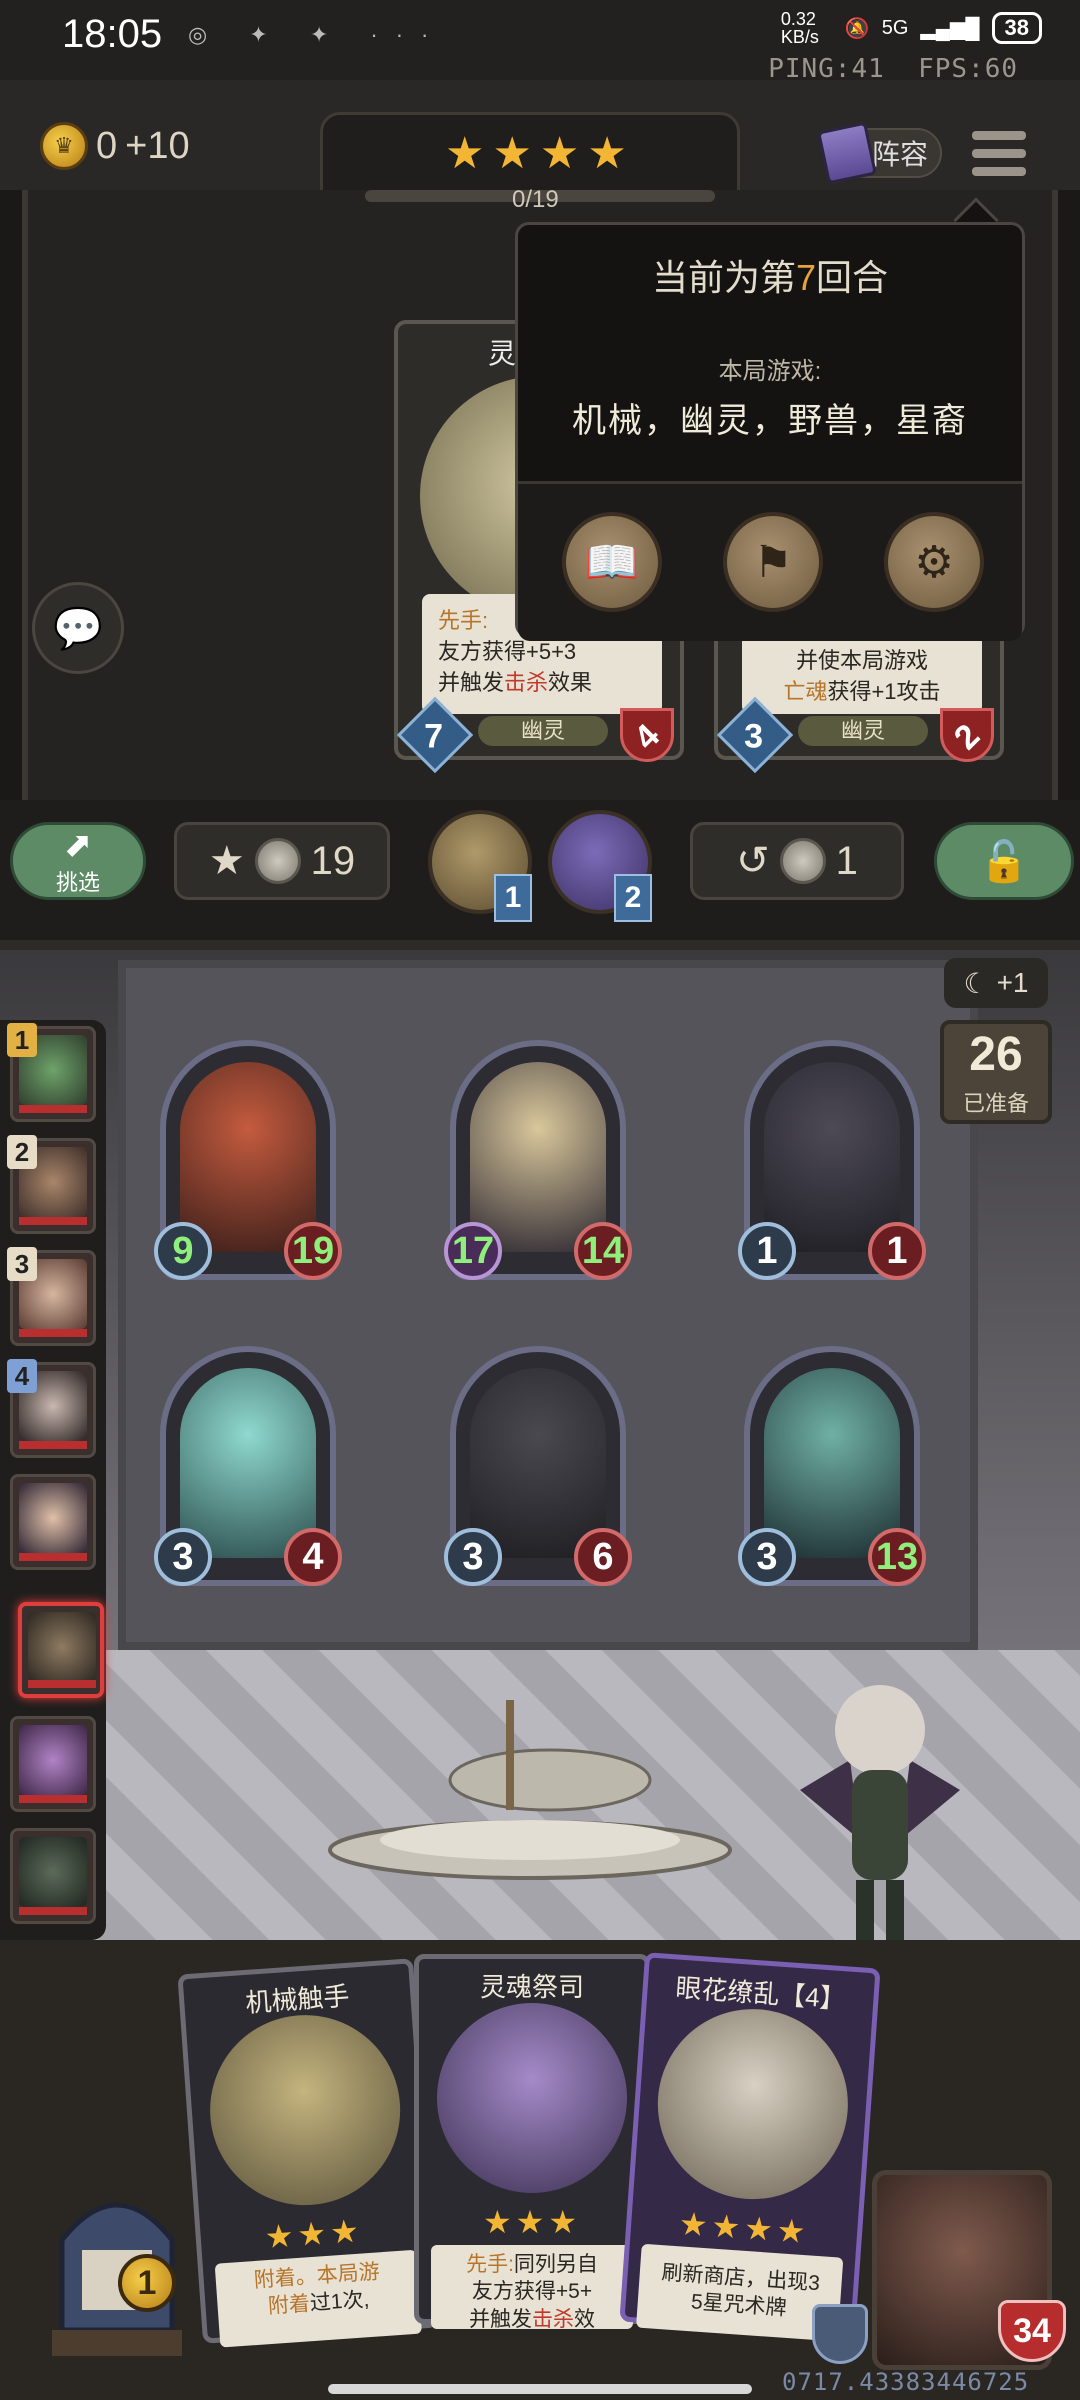  What do you see at coordinates (51, 1408) in the screenshot?
I see `roster-slot: 4` at bounding box center [51, 1408].